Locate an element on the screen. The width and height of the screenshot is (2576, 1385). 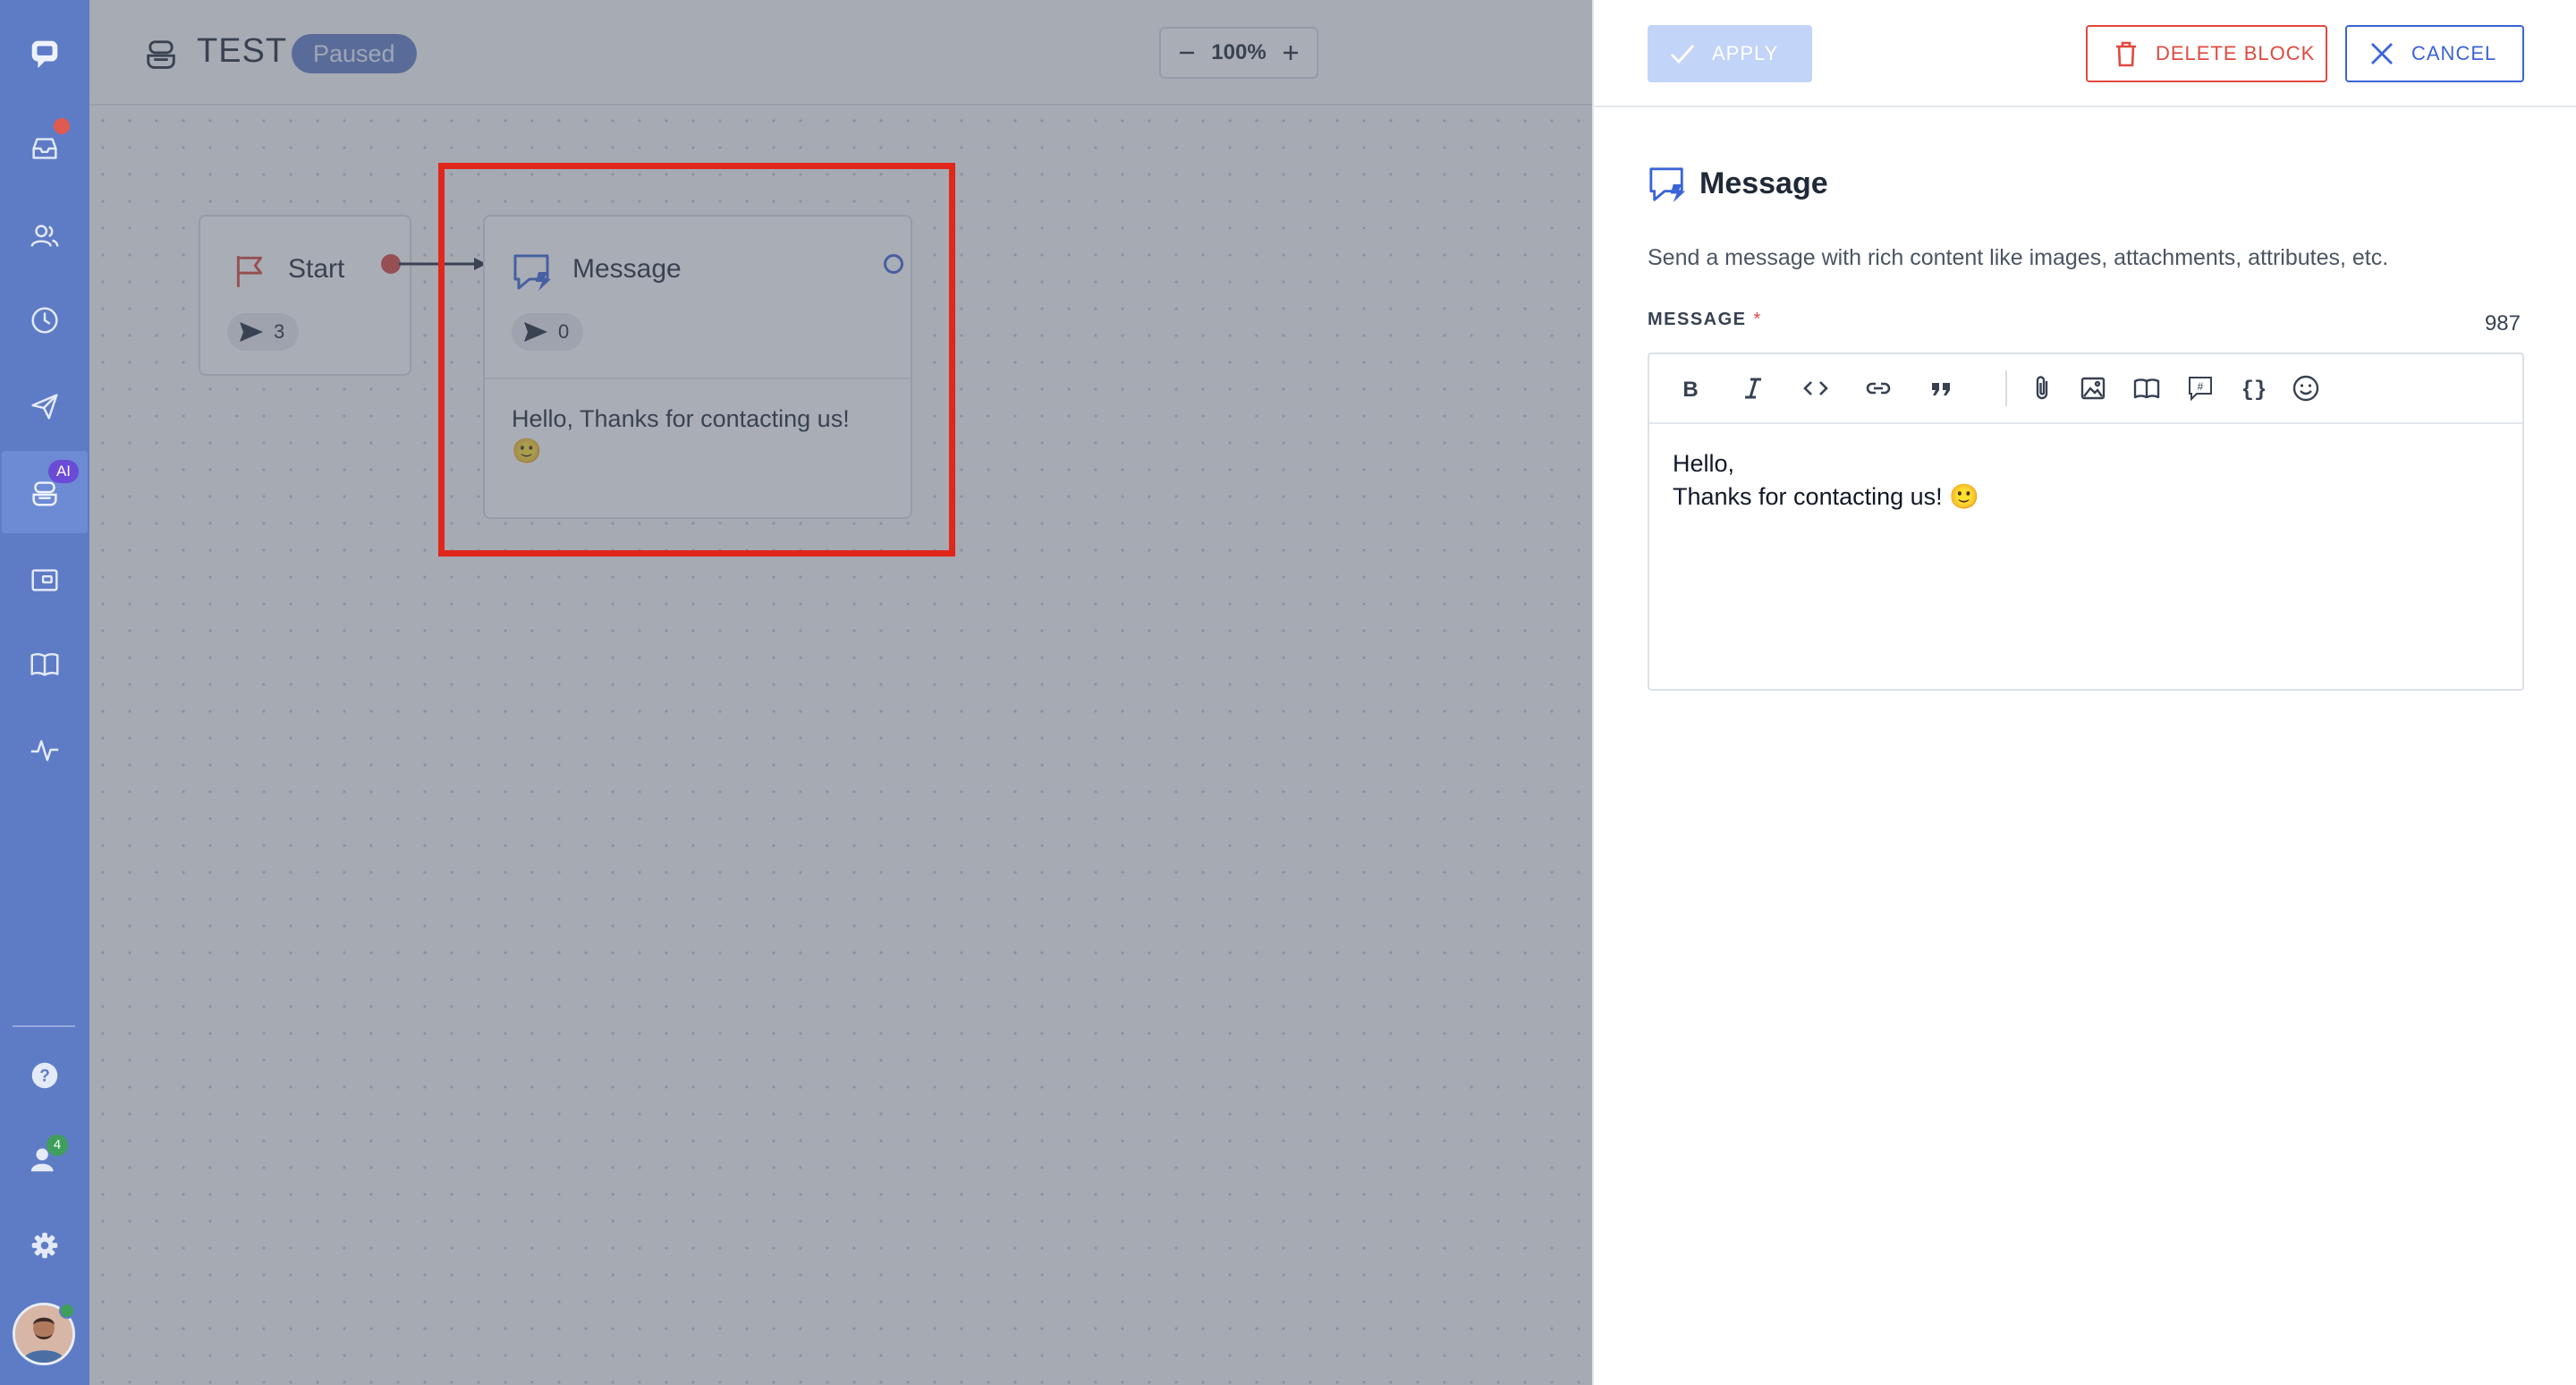
help-icon: ? is located at coordinates (44, 1075).